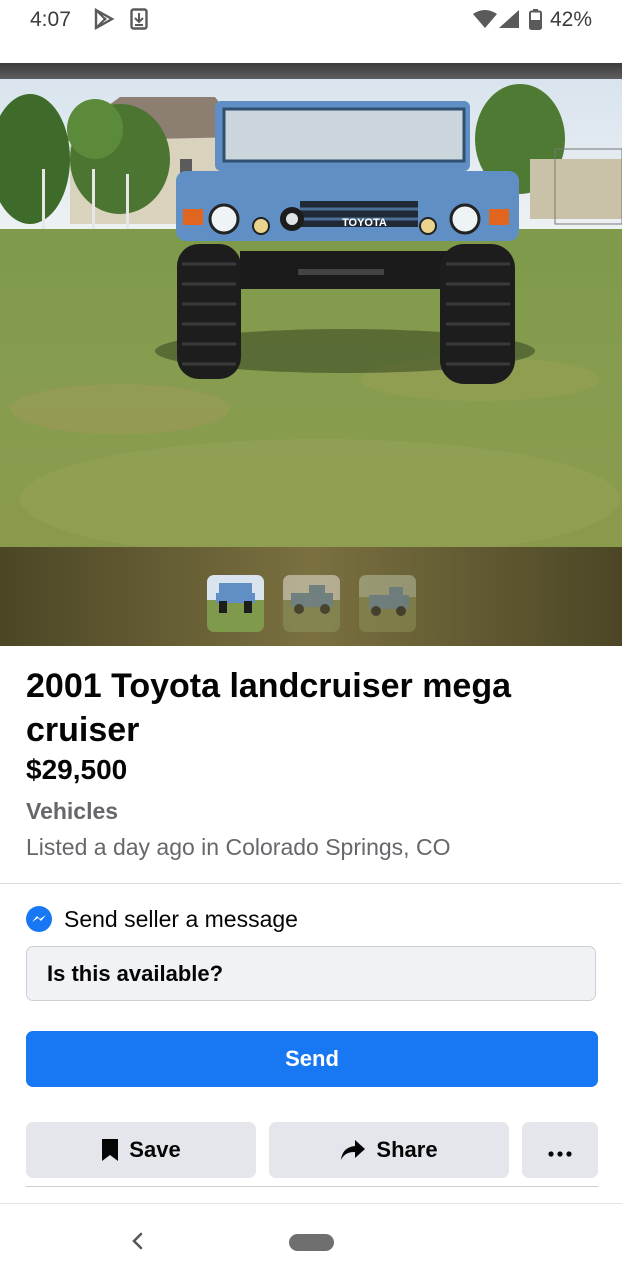  What do you see at coordinates (364, 223) in the screenshot?
I see `vehicle-badge: TOYOTA` at bounding box center [364, 223].